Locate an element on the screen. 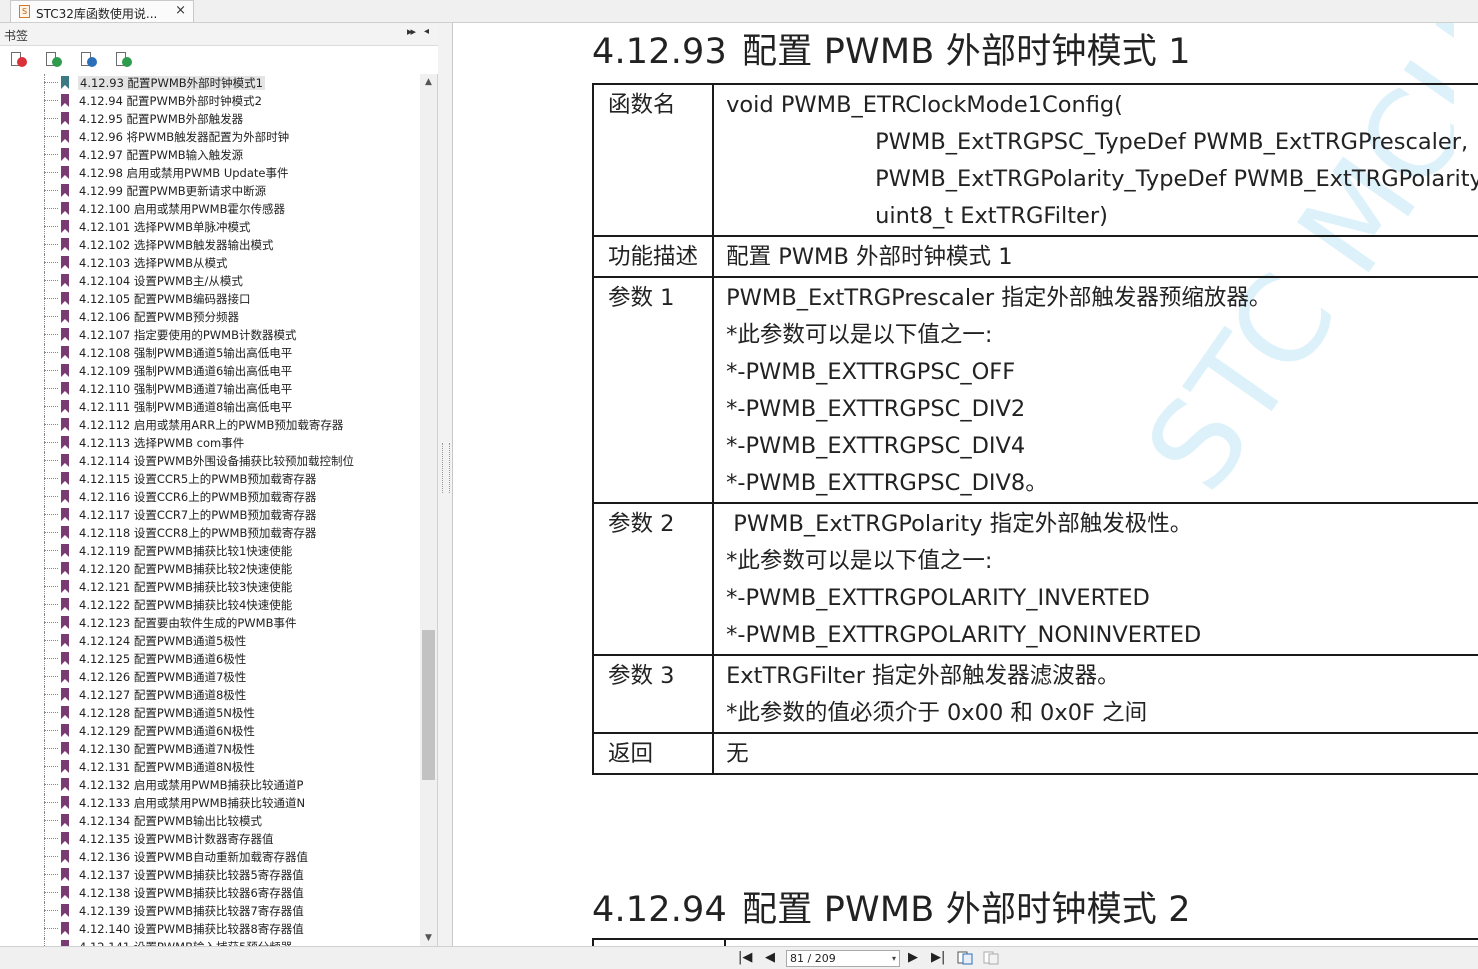 The width and height of the screenshot is (1478, 969). scroll-up-icon: ▲ is located at coordinates (428, 82).